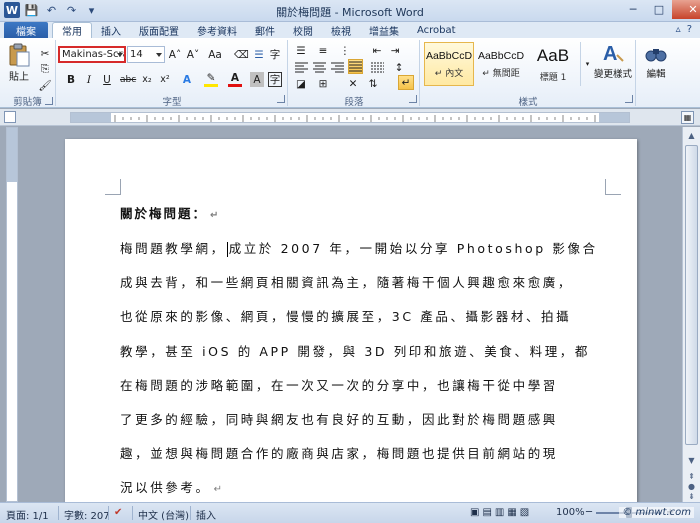  I want to click on underline-button: U, so click(107, 79).